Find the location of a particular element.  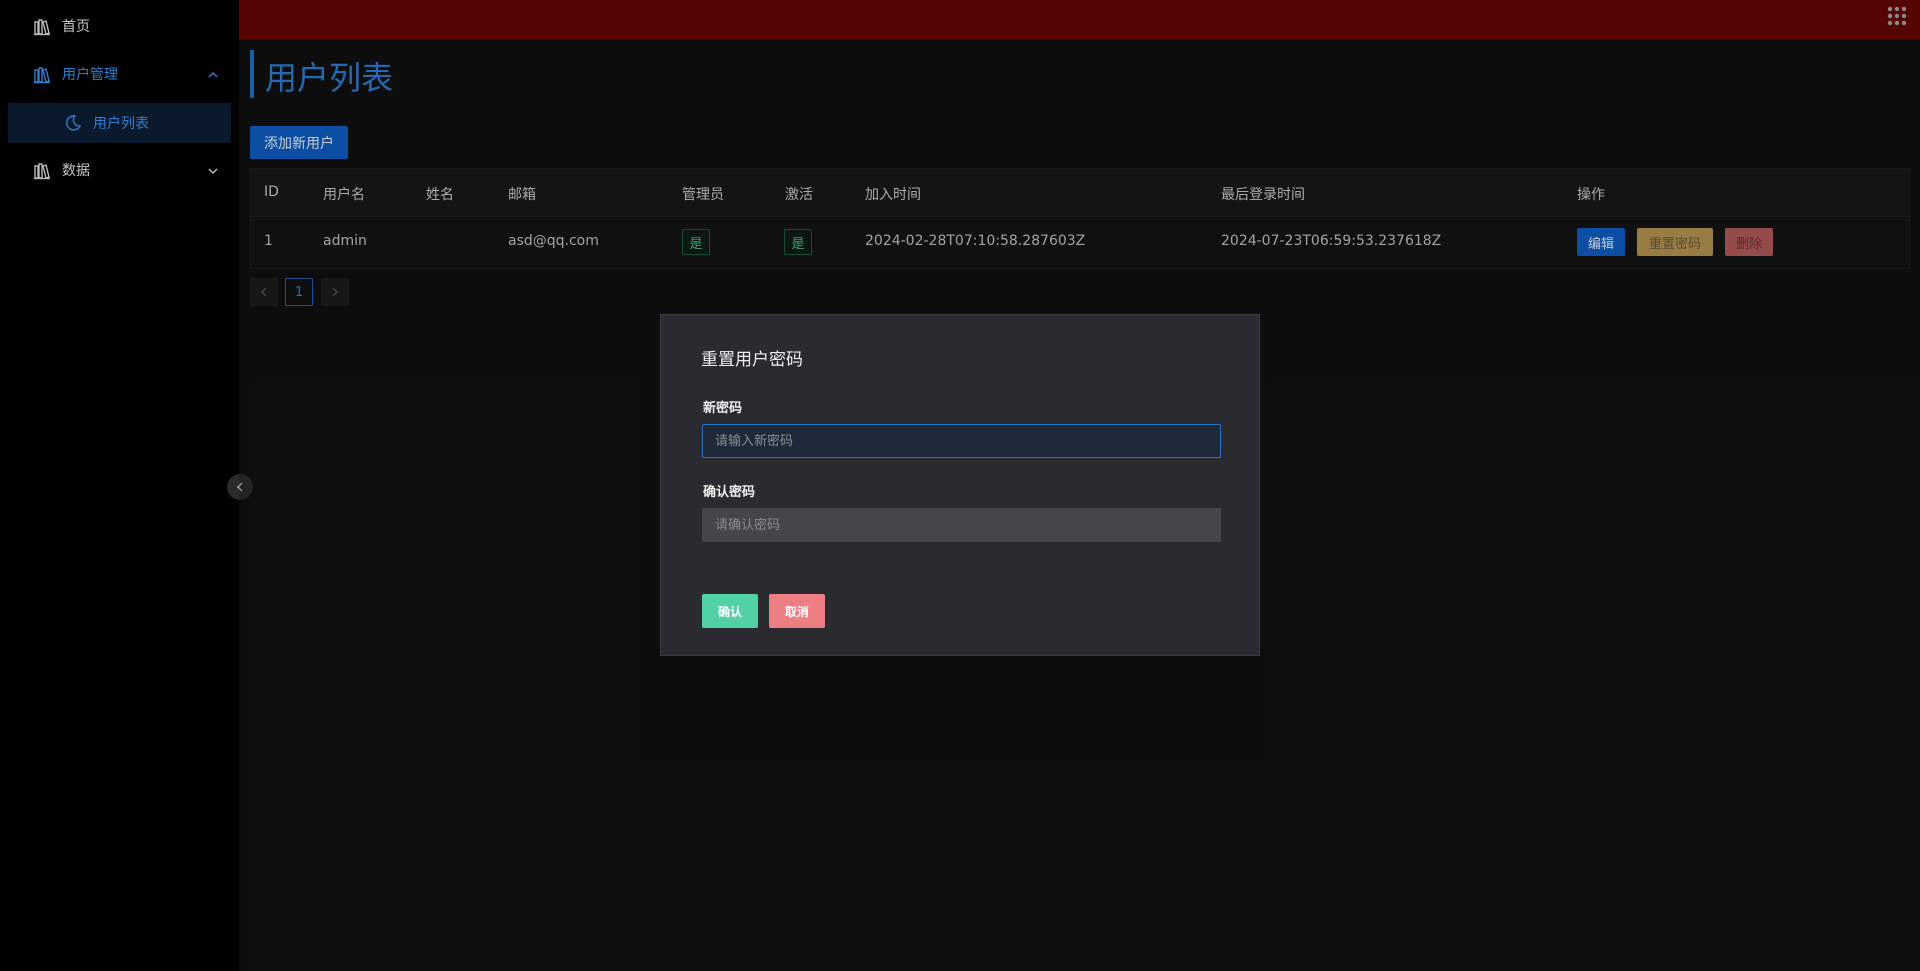

confirm-button: 确认 is located at coordinates (730, 611).